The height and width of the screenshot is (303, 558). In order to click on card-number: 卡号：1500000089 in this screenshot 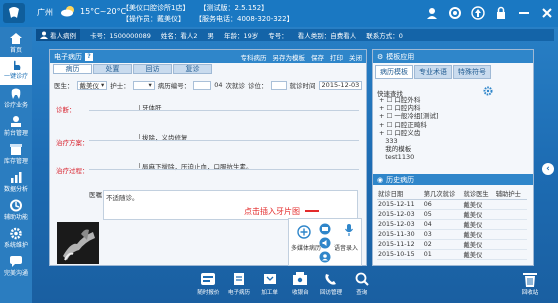, I will do `click(120, 36)`.